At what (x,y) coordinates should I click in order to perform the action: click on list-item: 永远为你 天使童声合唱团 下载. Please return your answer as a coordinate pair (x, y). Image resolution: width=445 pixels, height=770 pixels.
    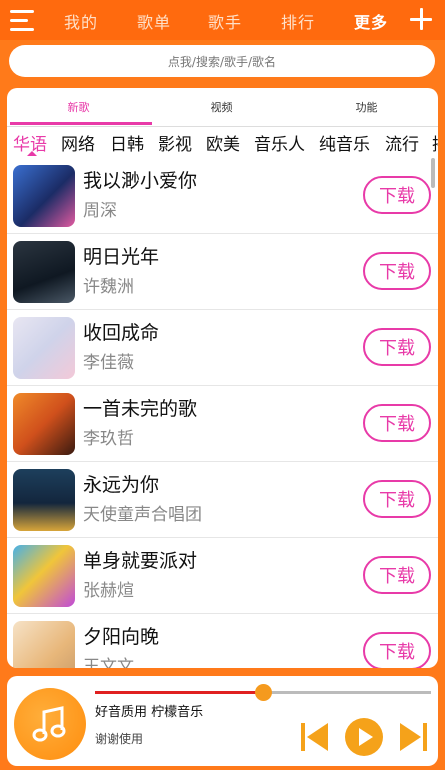
    Looking at the image, I should click on (222, 500).